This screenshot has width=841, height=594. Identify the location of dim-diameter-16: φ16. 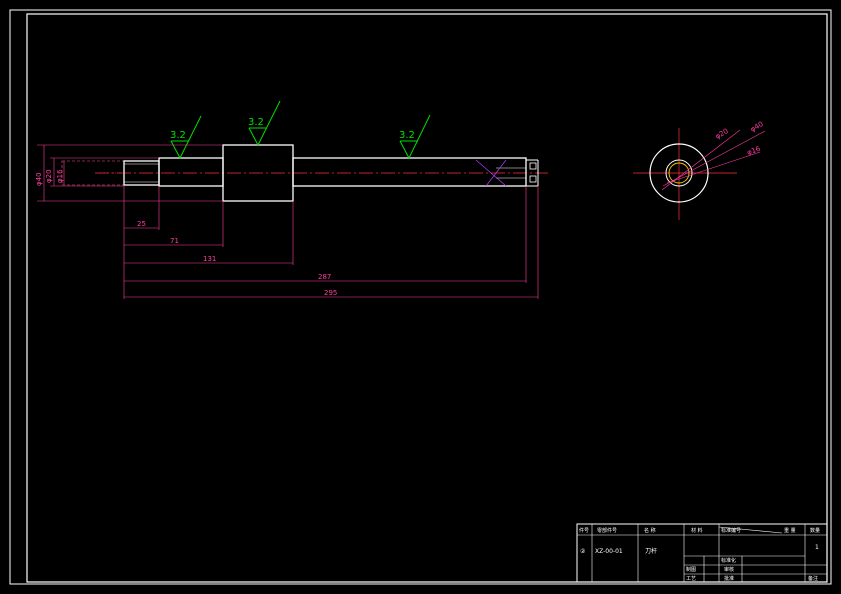
(60, 176).